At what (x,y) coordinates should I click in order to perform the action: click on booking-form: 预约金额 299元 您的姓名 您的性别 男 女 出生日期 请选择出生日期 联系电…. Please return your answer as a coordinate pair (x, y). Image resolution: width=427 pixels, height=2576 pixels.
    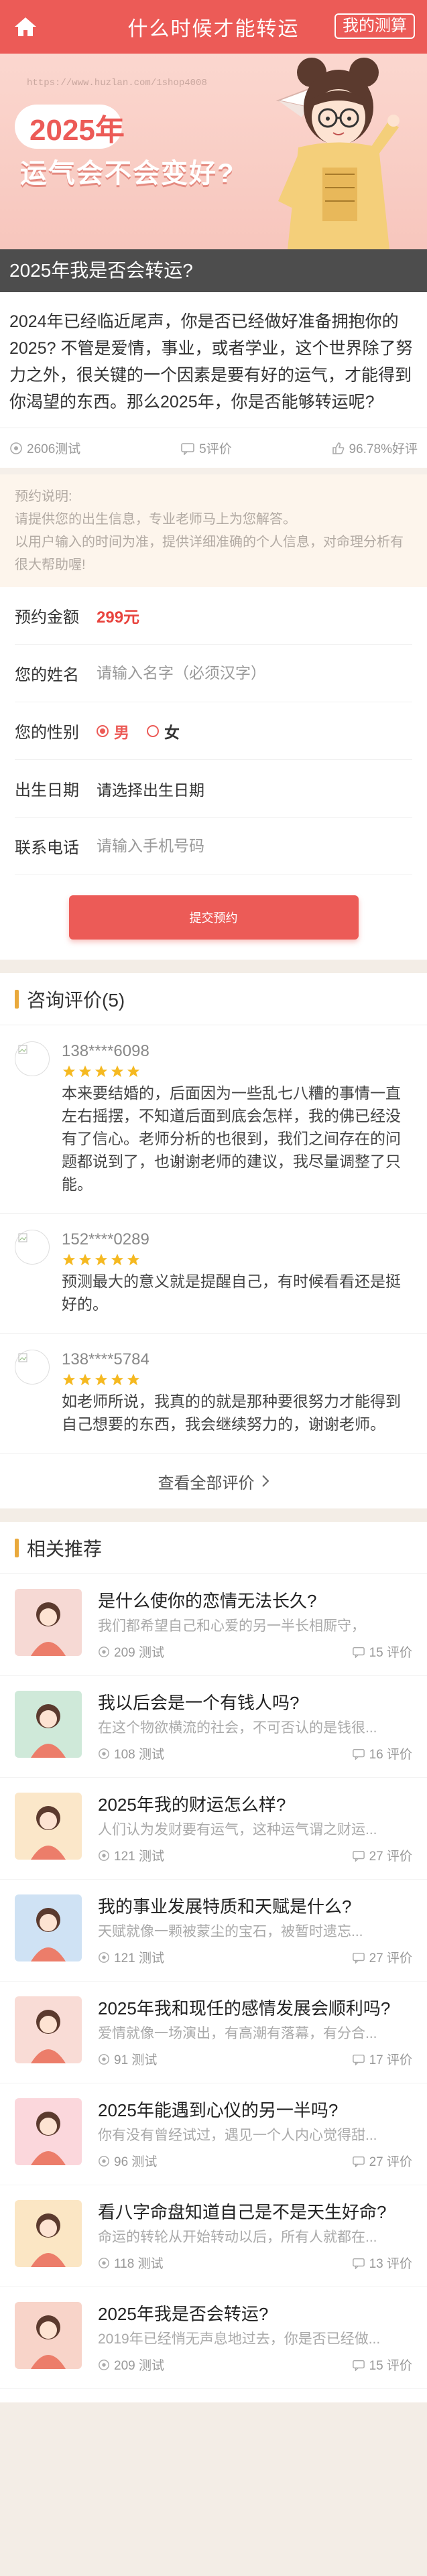
    Looking at the image, I should click on (213, 773).